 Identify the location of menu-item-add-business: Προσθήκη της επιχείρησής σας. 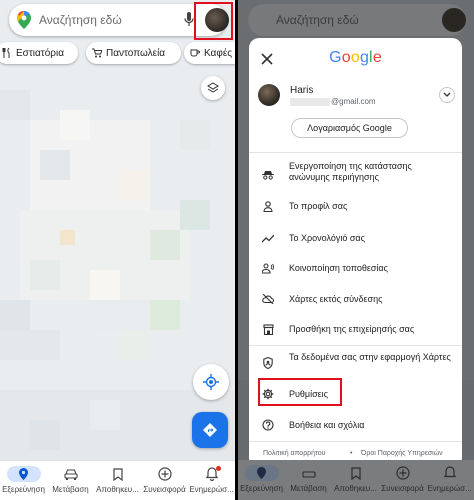
(355, 329).